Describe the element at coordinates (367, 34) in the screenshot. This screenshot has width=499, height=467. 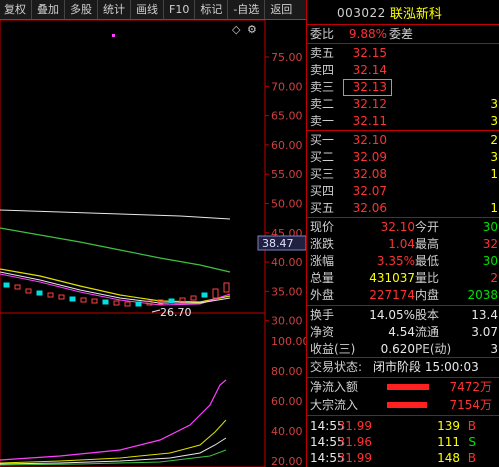
I see `weibi-value: 9.88%` at that location.